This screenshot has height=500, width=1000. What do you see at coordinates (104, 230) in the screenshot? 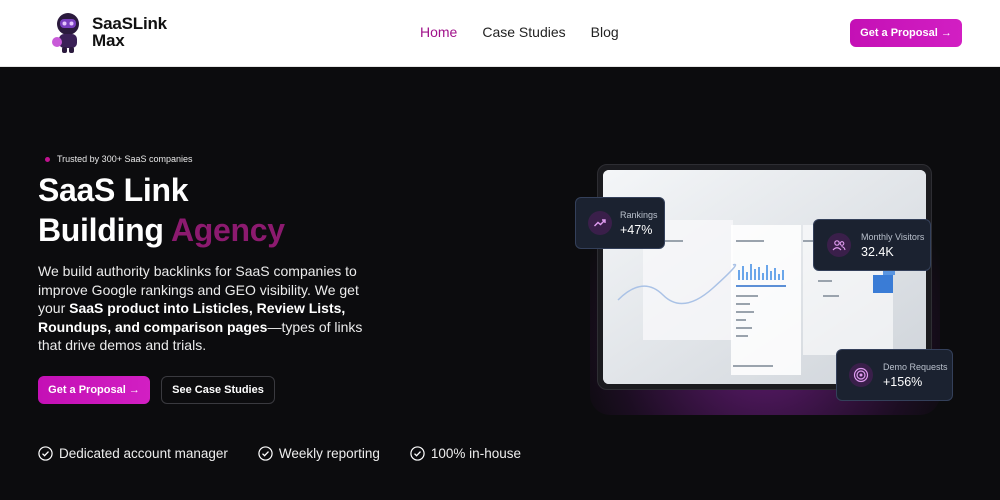
I see `hero-title-plain: Building` at bounding box center [104, 230].